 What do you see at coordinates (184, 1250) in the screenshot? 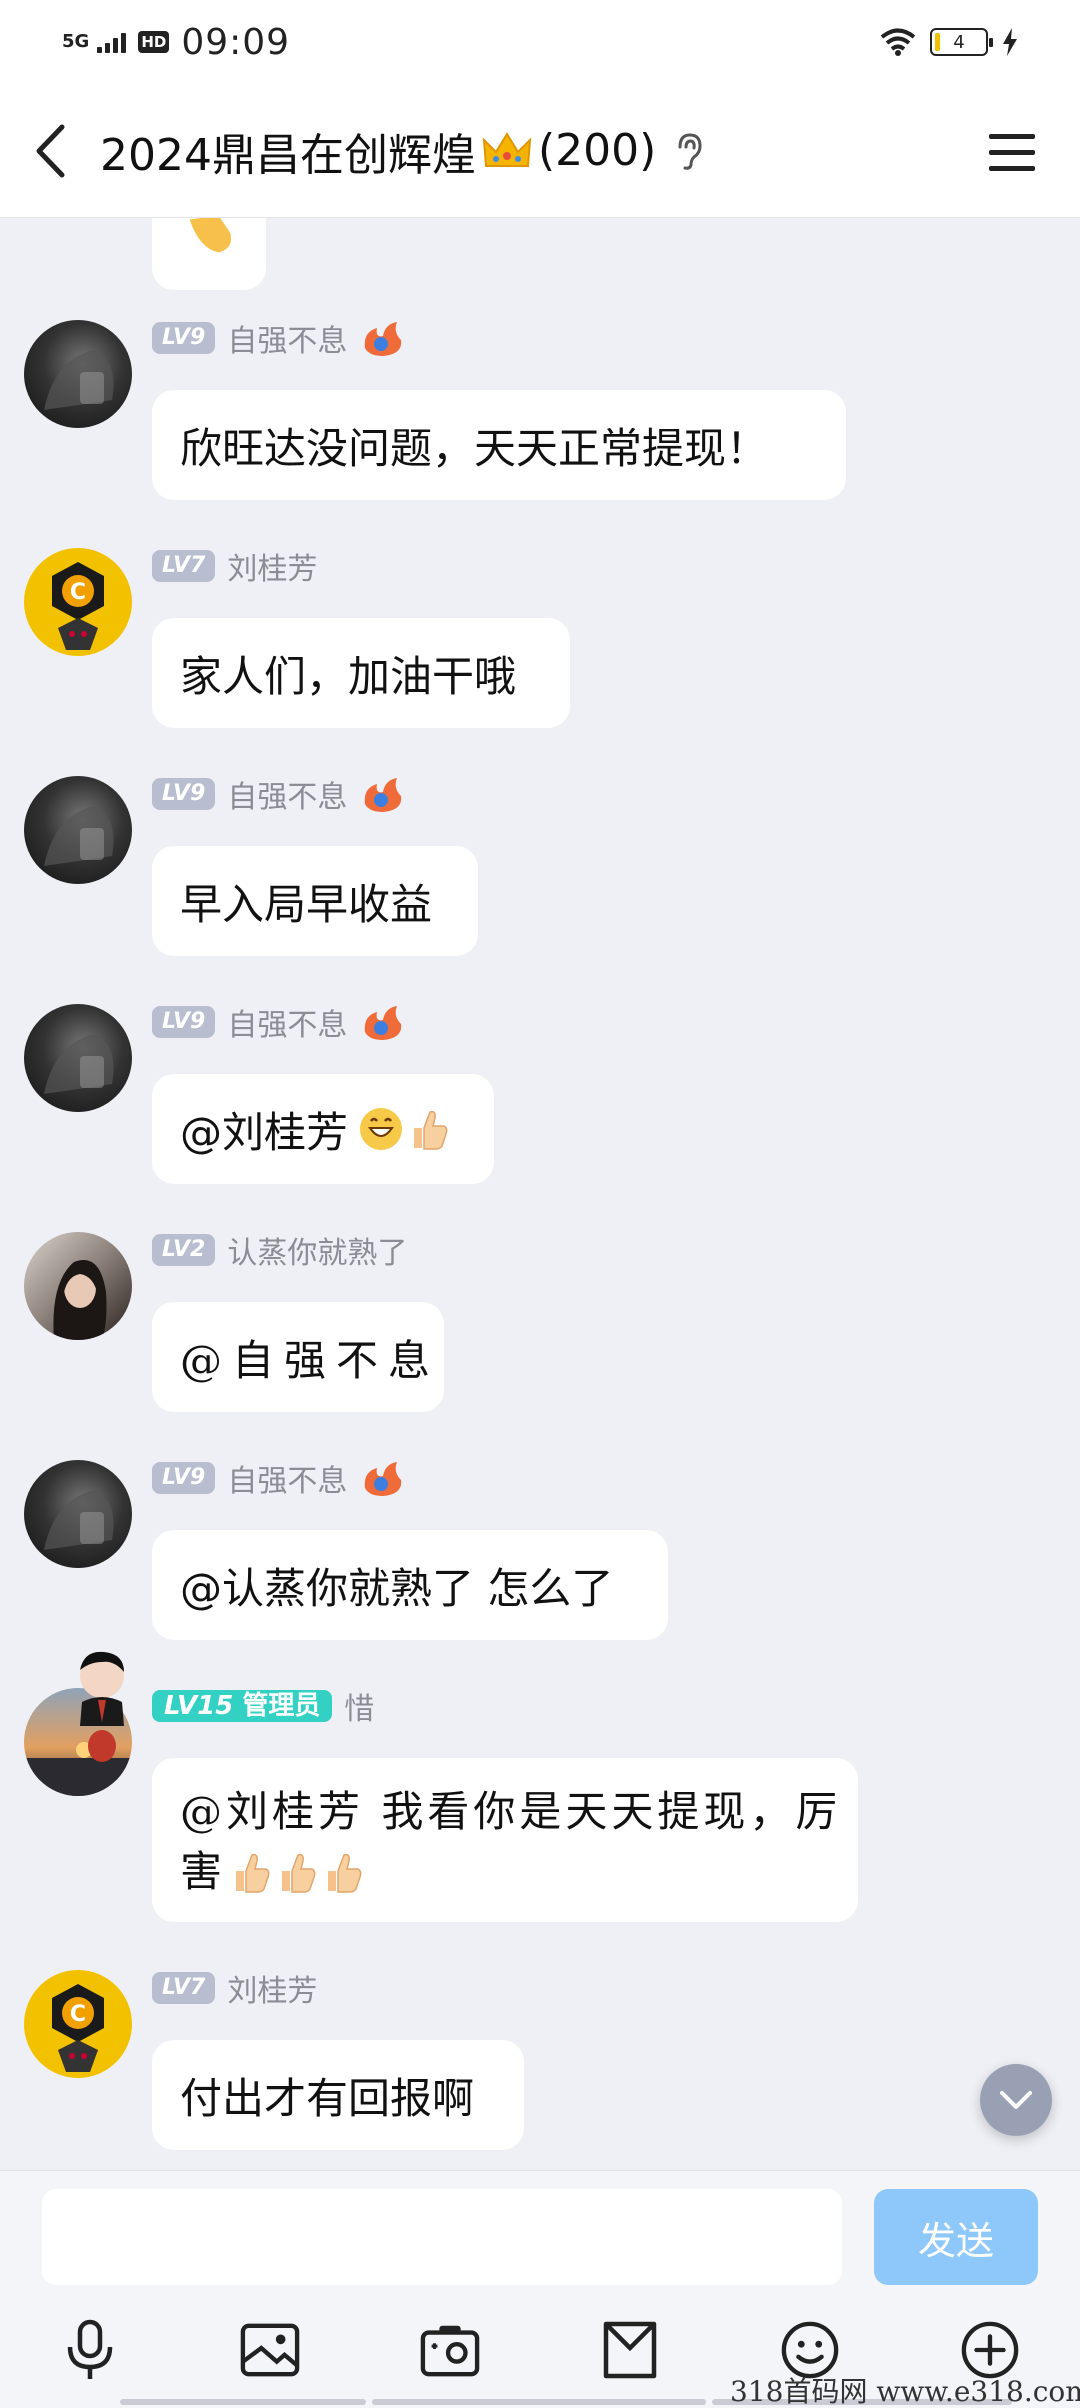
I see `level-badge: LV2` at bounding box center [184, 1250].